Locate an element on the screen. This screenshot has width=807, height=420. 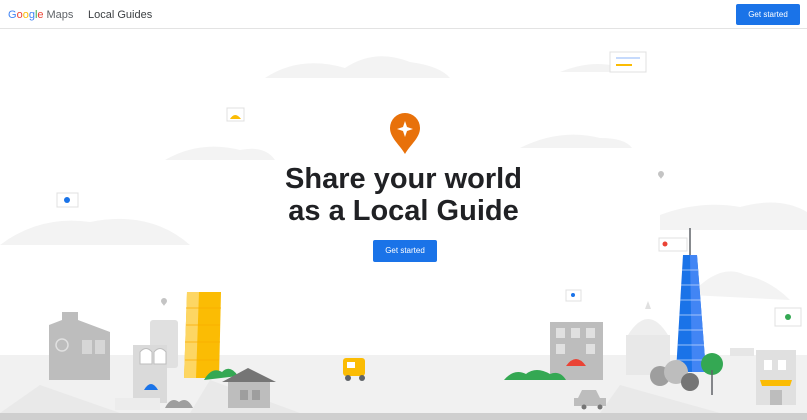
left-house is located at coordinates (79, 346).